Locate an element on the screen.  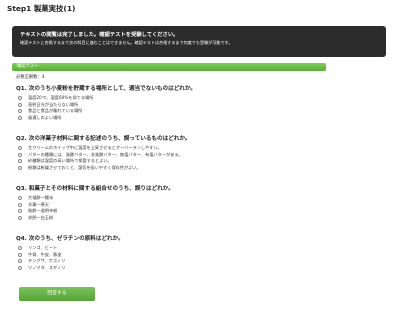
option-item: 粉類は乾燥させておくと、湿気を吸いやすく保存性がよい。 is located at coordinates (103, 168).